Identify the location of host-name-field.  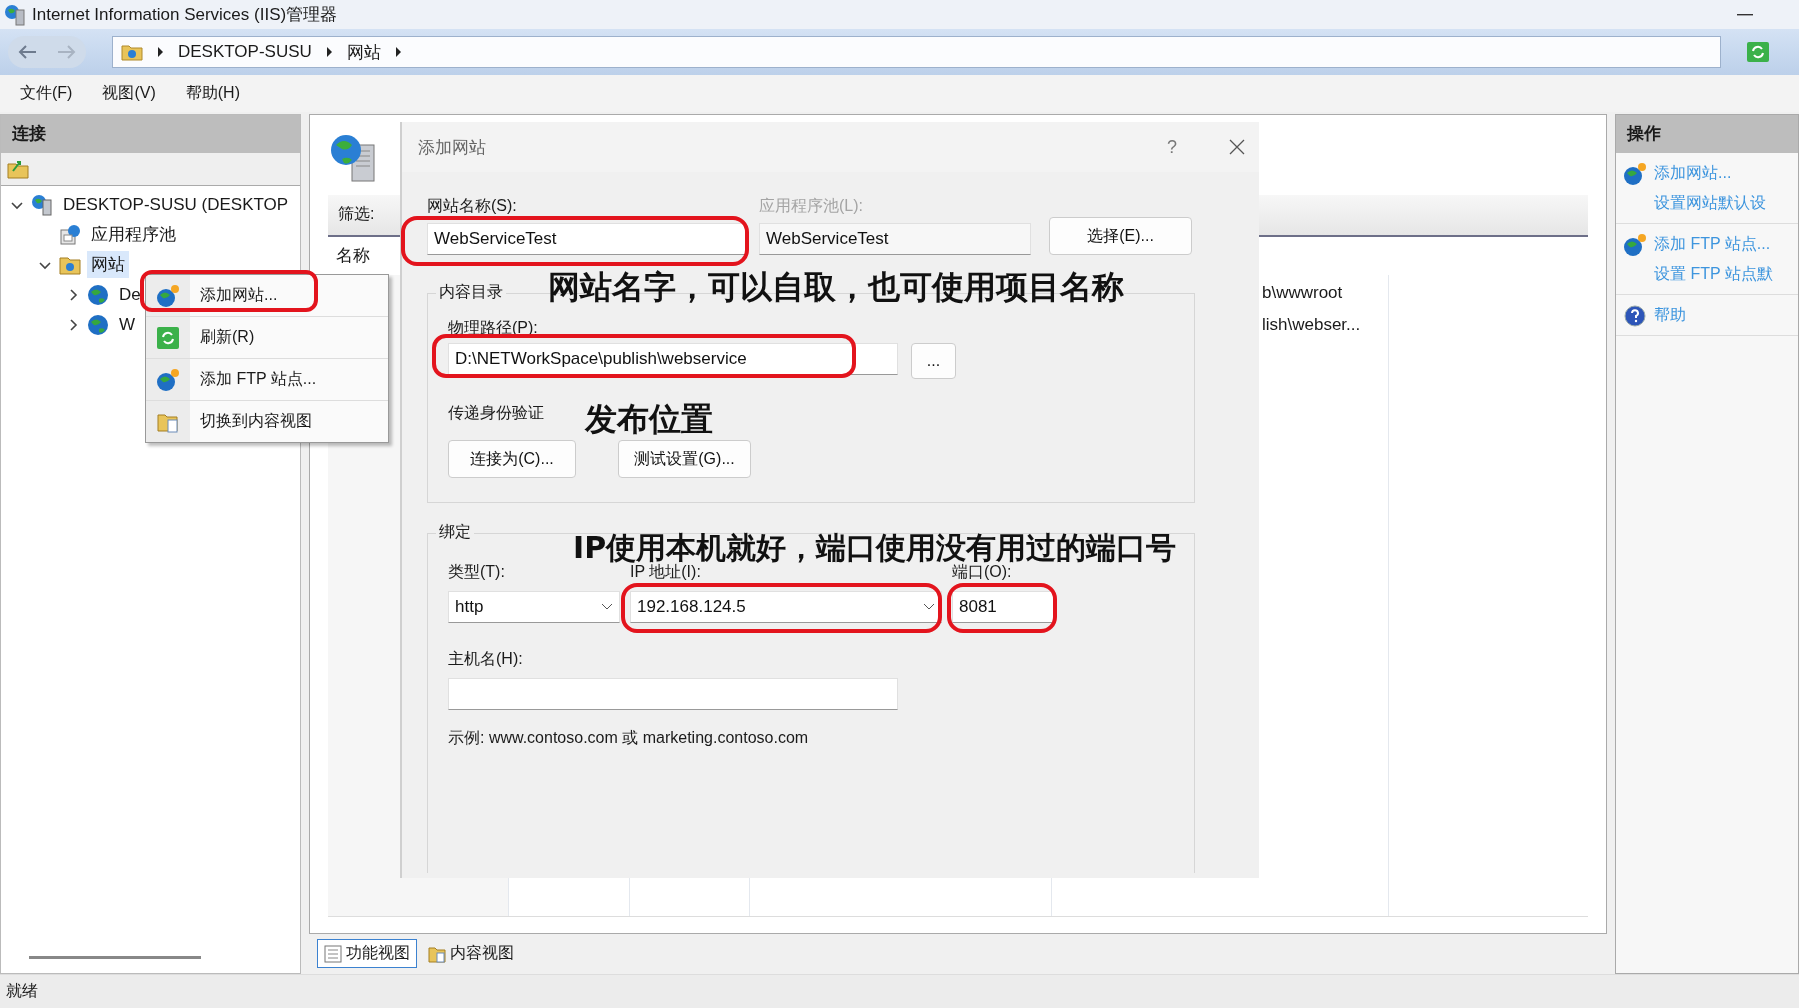
(673, 694).